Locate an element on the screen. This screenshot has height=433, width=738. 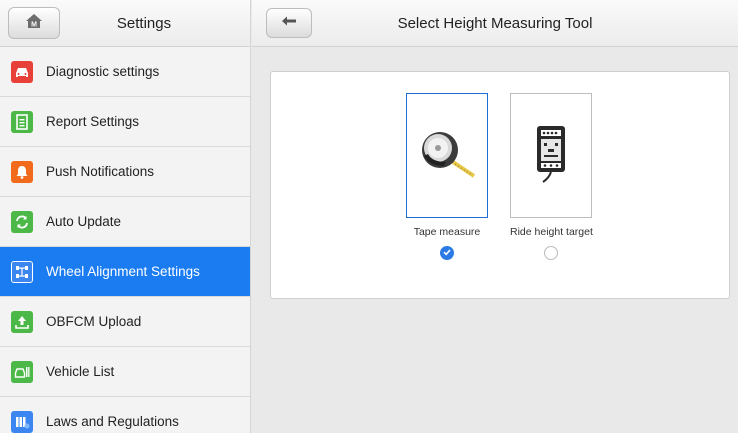
sidebar-header: M Settings is located at coordinates (125, 23).